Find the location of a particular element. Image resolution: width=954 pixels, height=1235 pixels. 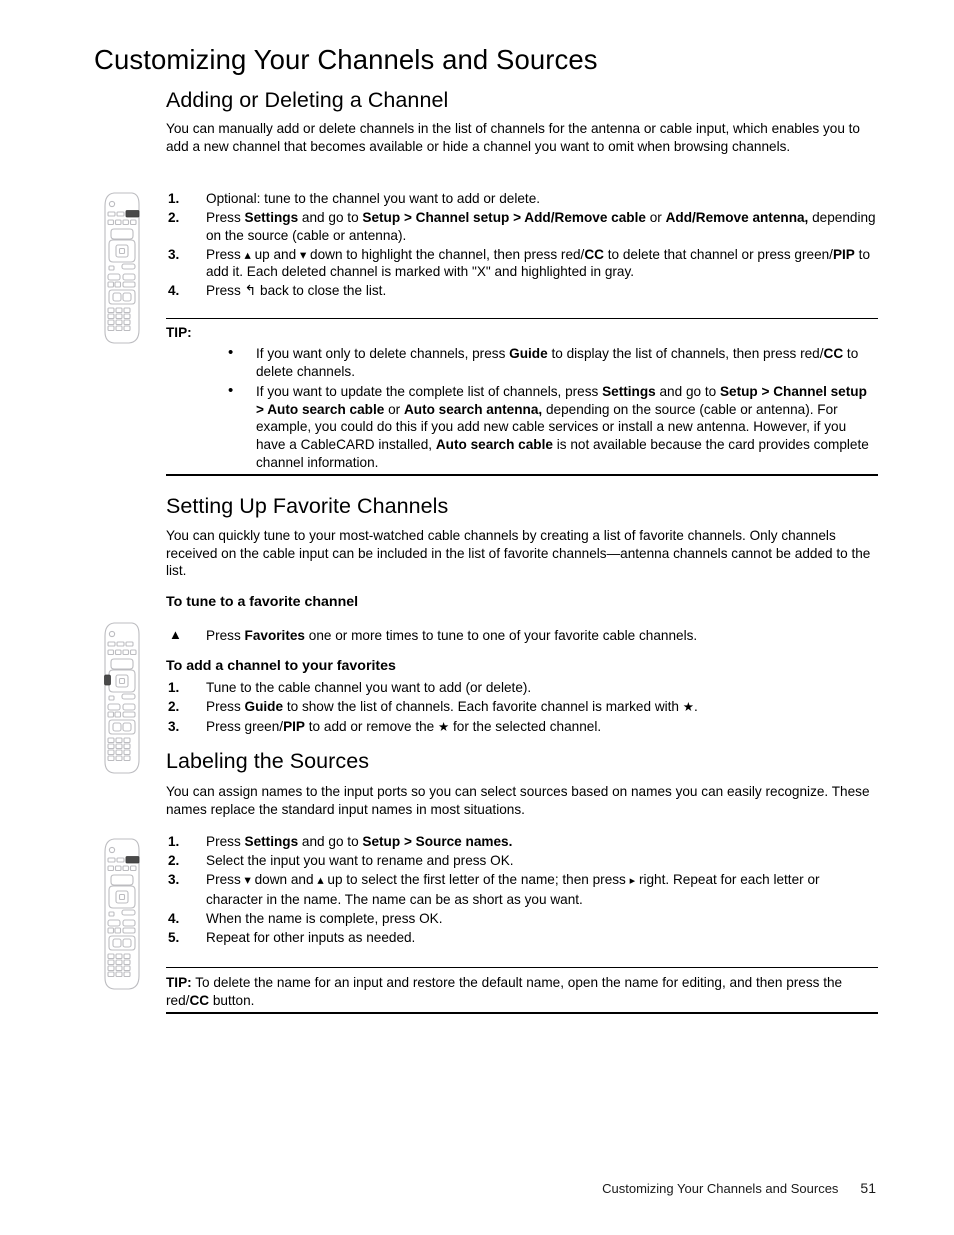

tip-rule-bottom is located at coordinates (522, 475).